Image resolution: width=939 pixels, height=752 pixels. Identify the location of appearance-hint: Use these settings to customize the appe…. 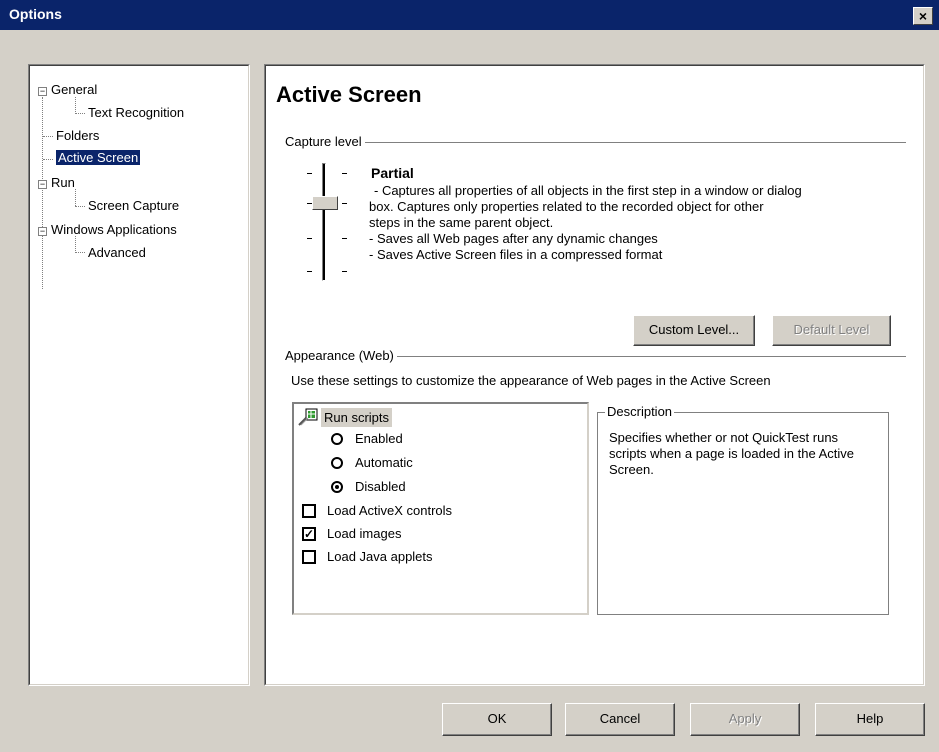
(531, 380).